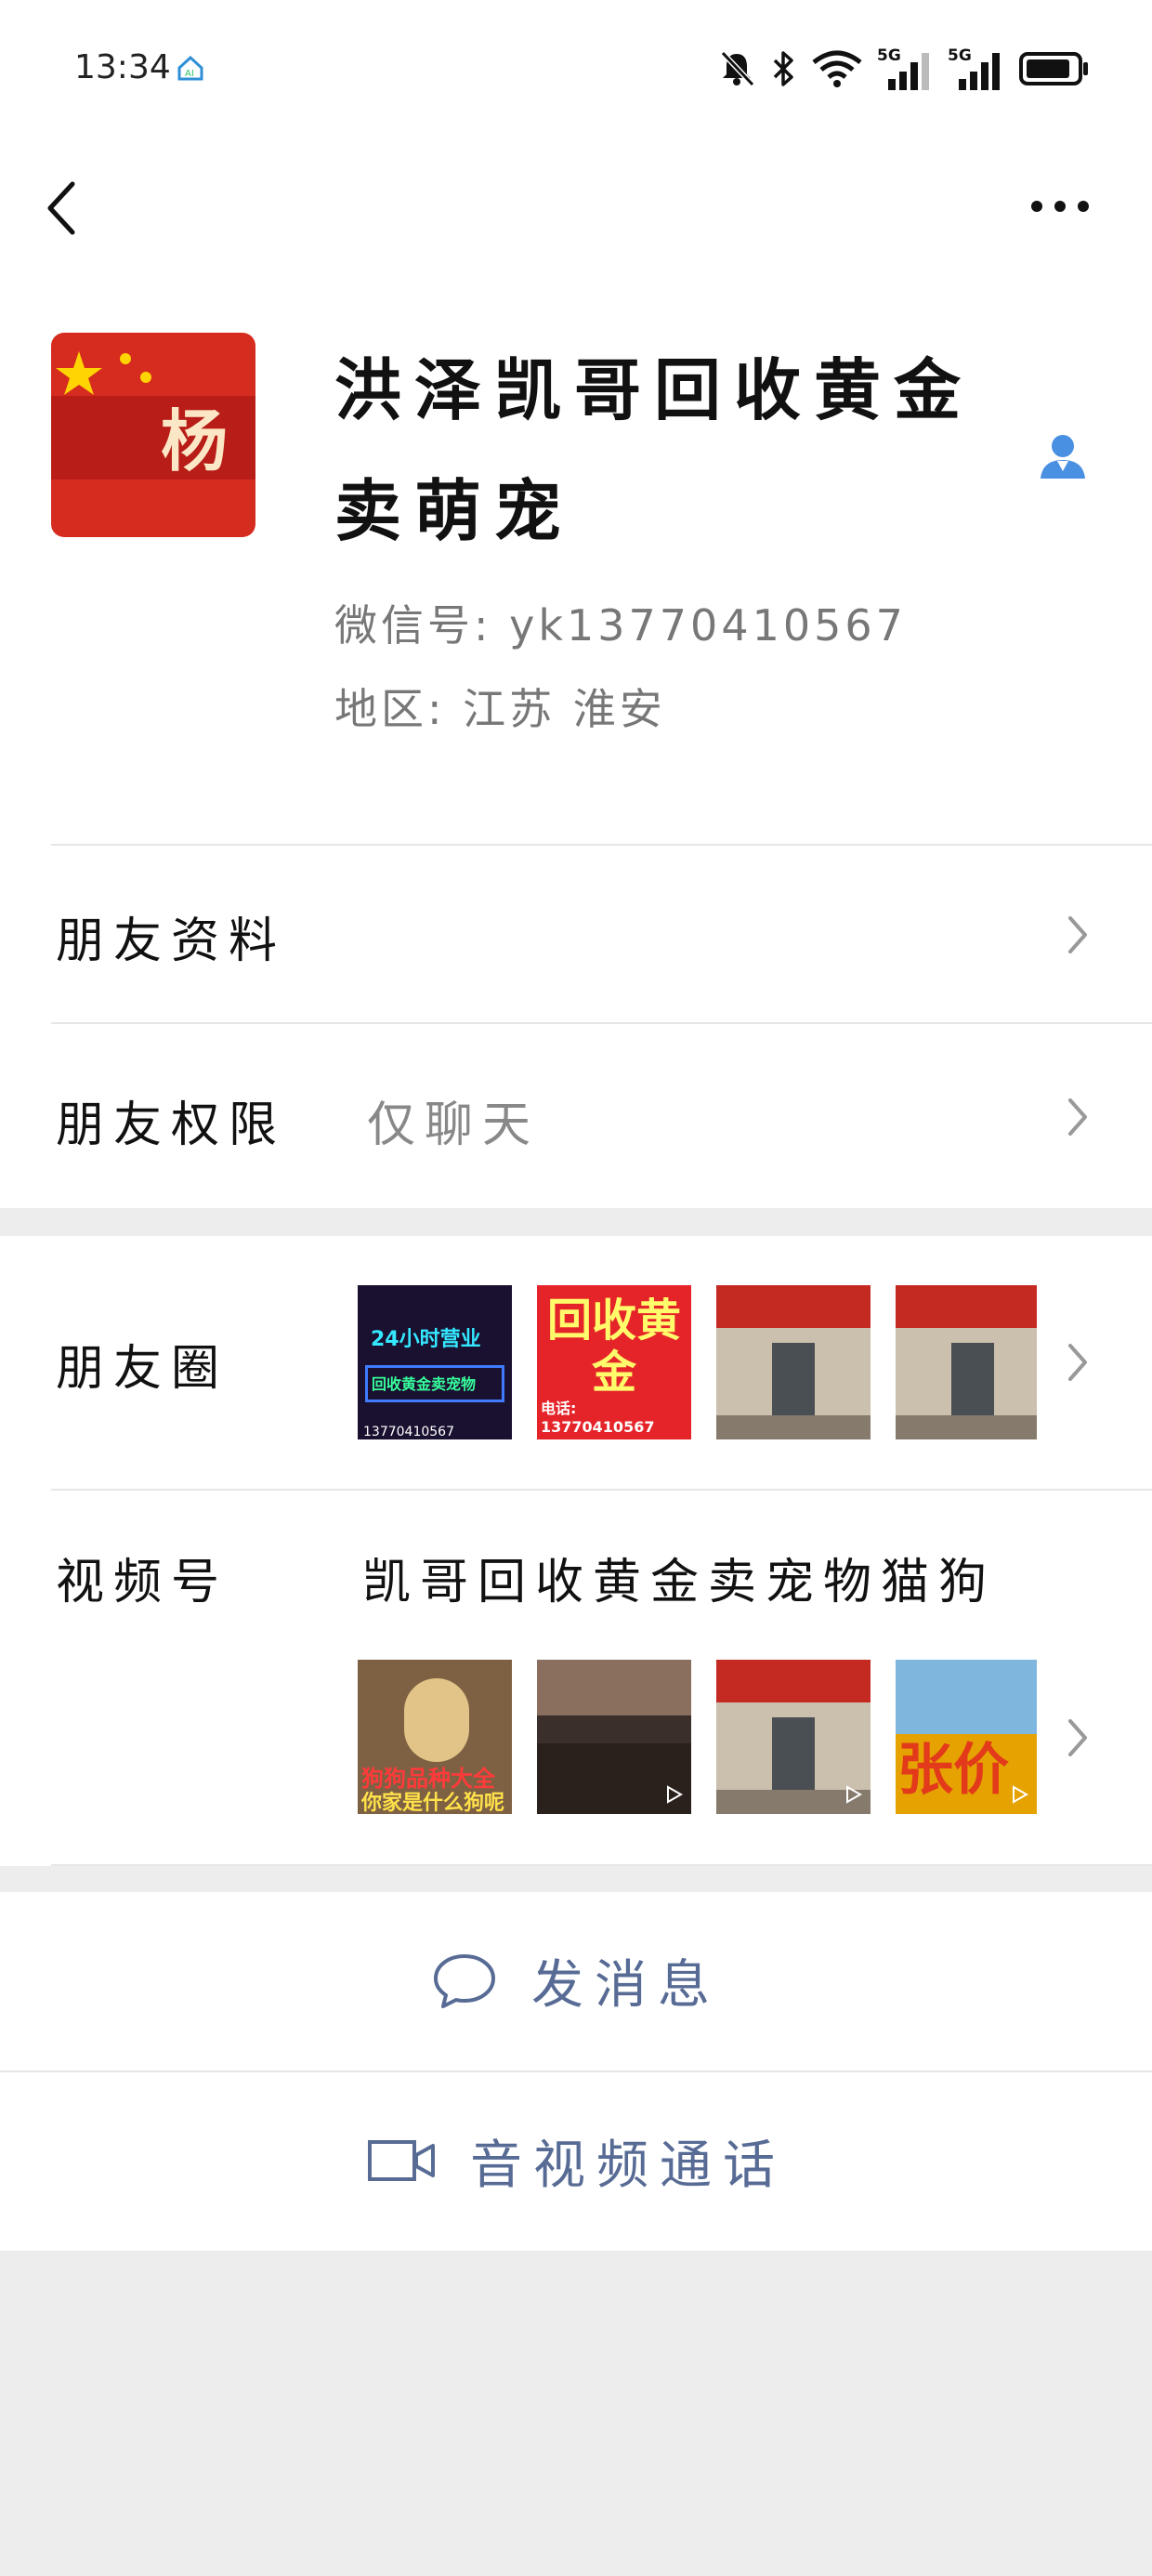  What do you see at coordinates (153, 435) in the screenshot?
I see `avatar: 杨` at bounding box center [153, 435].